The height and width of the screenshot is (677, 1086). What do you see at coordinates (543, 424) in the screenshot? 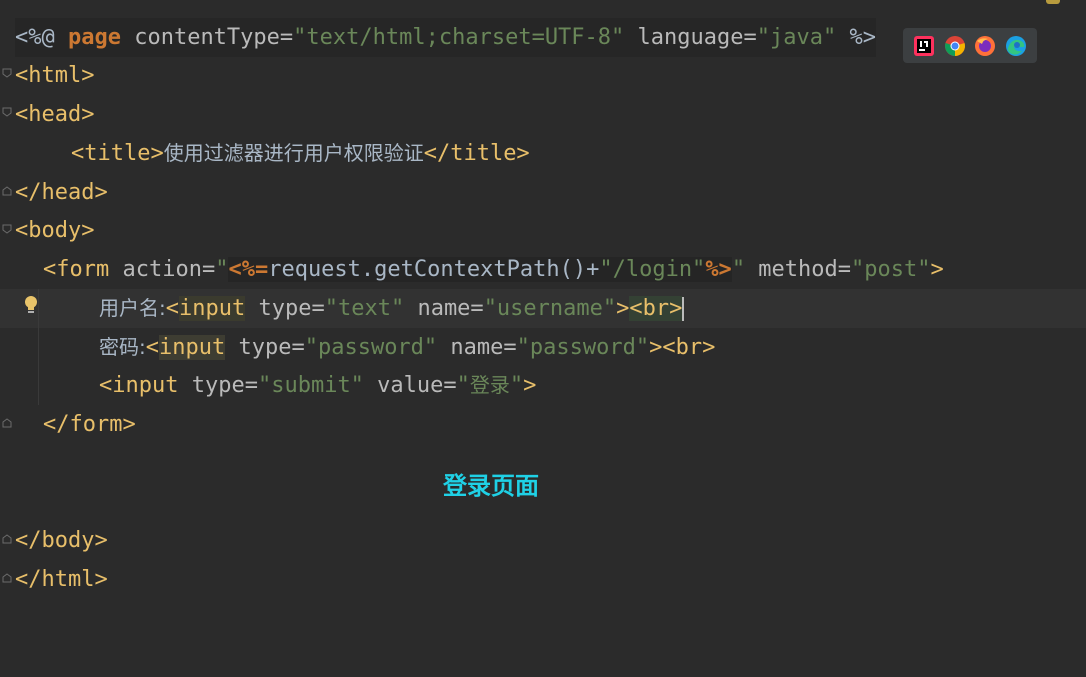
I see `code-line-11: </form>` at bounding box center [543, 424].